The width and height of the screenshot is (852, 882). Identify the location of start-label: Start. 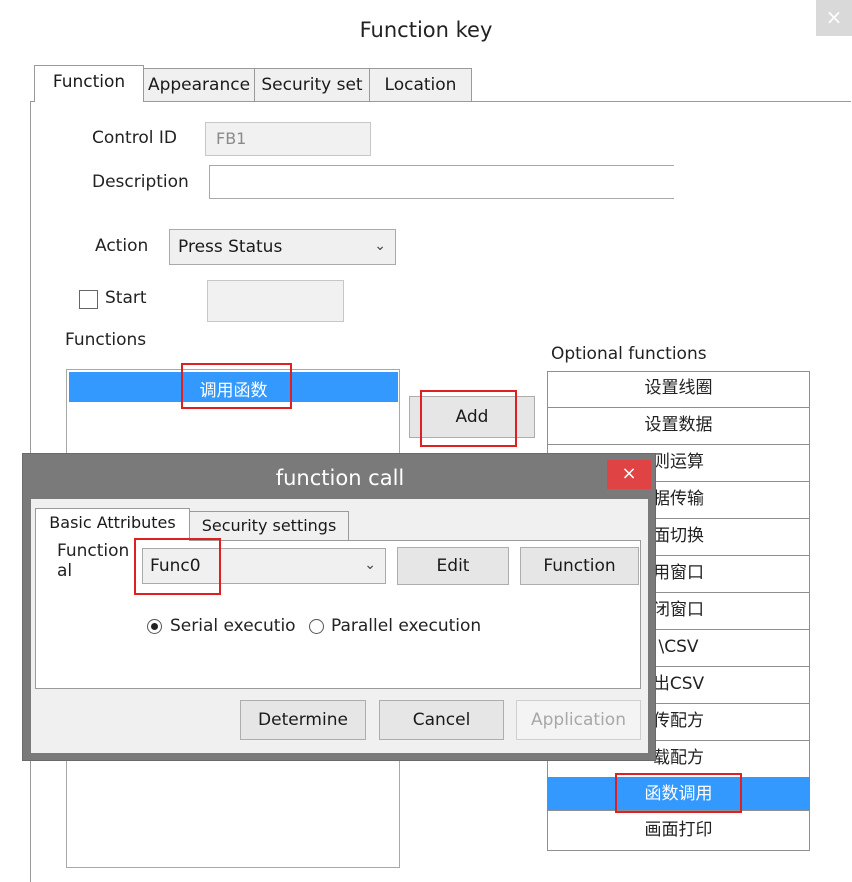
(126, 298).